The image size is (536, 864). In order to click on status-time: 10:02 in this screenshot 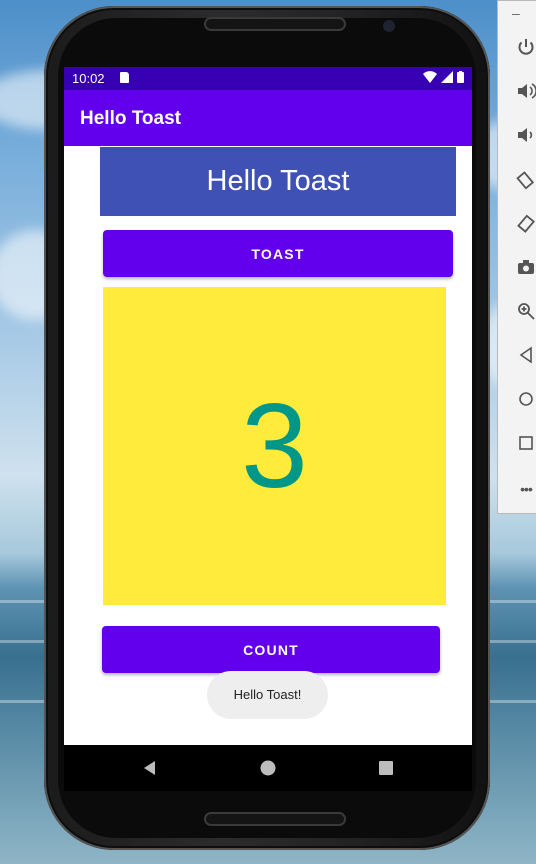, I will do `click(88, 78)`.